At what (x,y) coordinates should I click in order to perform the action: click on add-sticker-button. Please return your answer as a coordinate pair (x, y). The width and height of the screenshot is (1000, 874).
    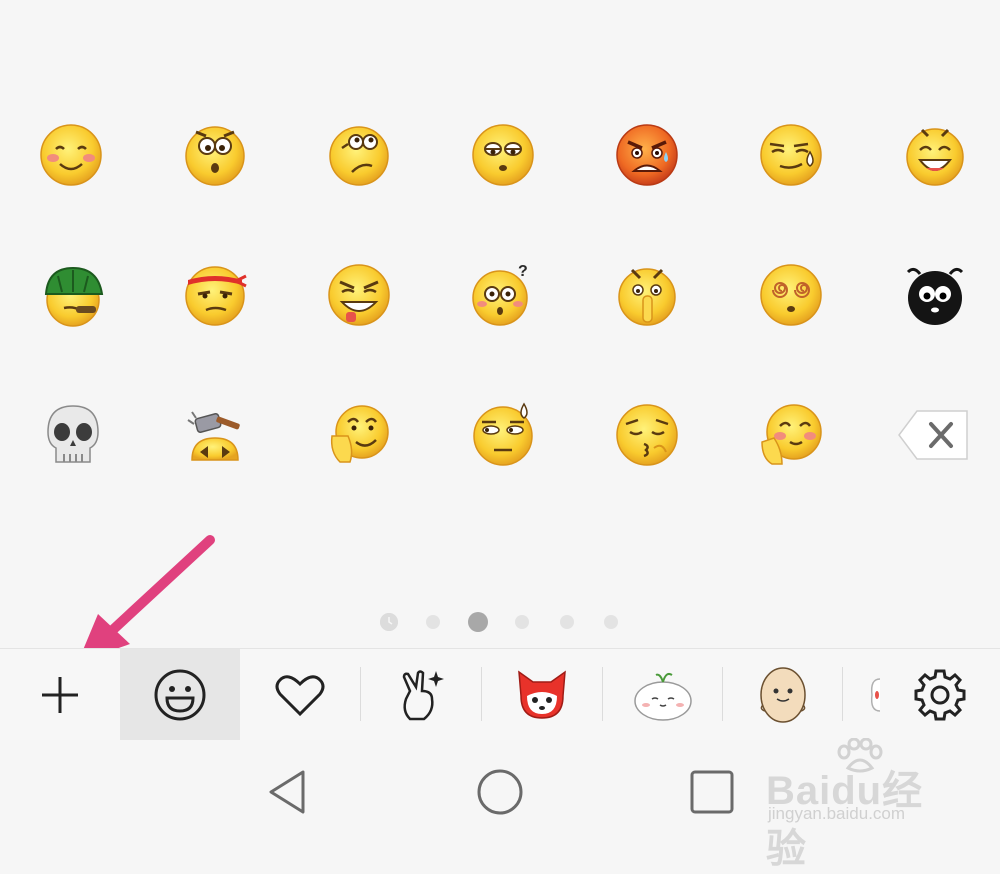
    Looking at the image, I should click on (60, 695).